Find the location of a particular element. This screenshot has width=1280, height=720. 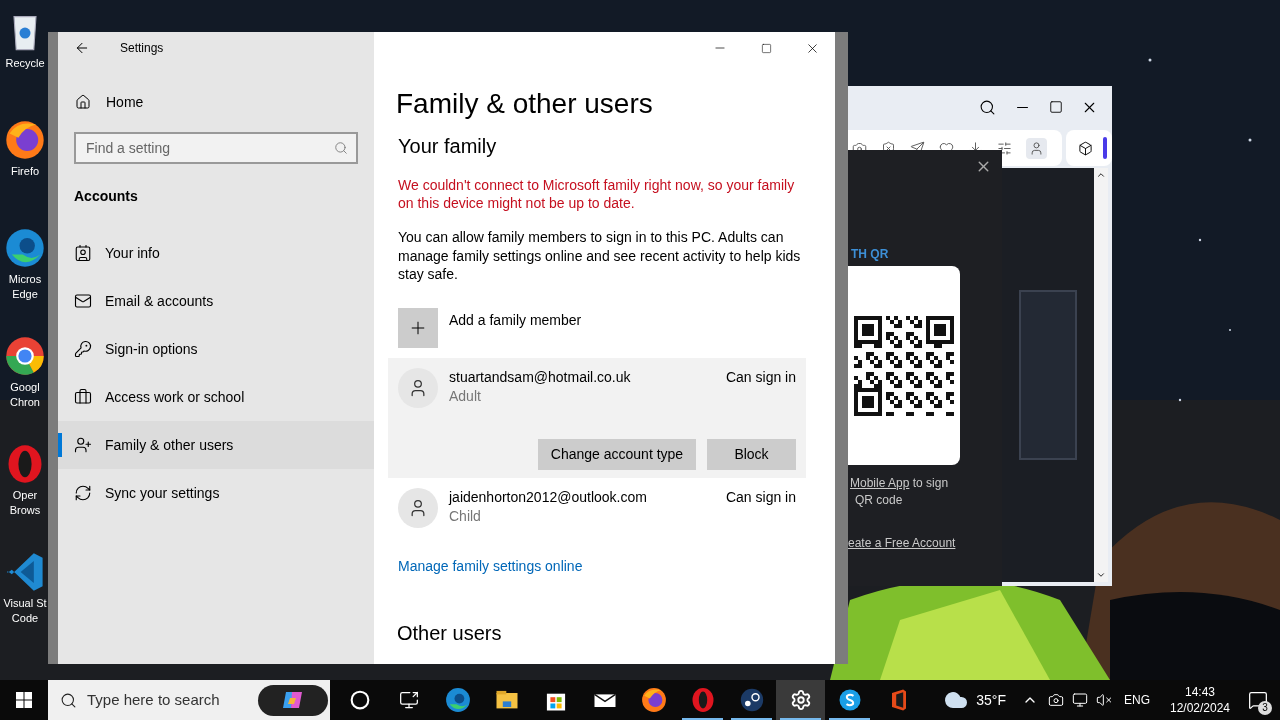

copilot-icon is located at coordinates (293, 700).